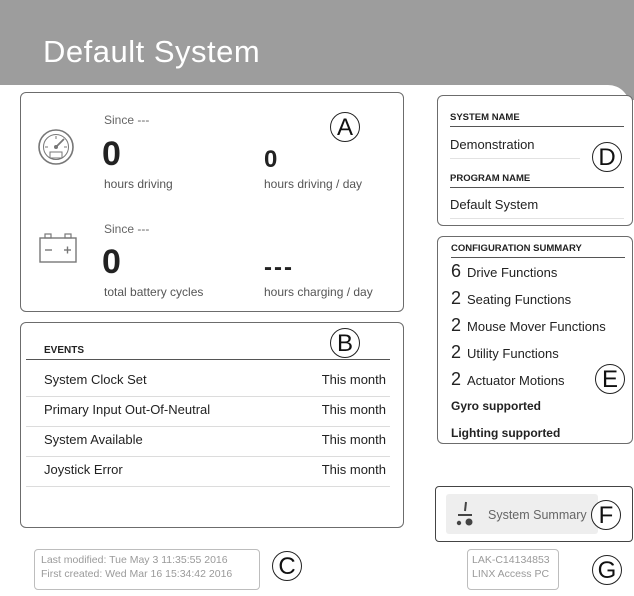  What do you see at coordinates (134, 560) in the screenshot?
I see `last-modified: Last modified: Tue May 3 11:35:55 2016` at bounding box center [134, 560].